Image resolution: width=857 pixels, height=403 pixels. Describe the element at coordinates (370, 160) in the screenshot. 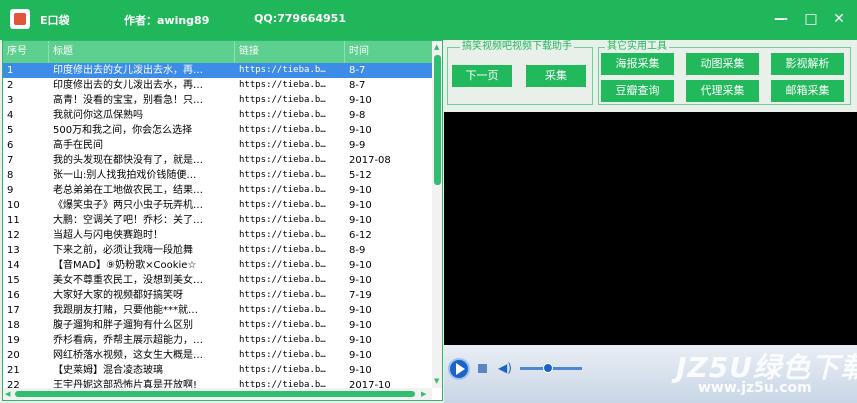

I see `cell-time: 2017-08` at that location.